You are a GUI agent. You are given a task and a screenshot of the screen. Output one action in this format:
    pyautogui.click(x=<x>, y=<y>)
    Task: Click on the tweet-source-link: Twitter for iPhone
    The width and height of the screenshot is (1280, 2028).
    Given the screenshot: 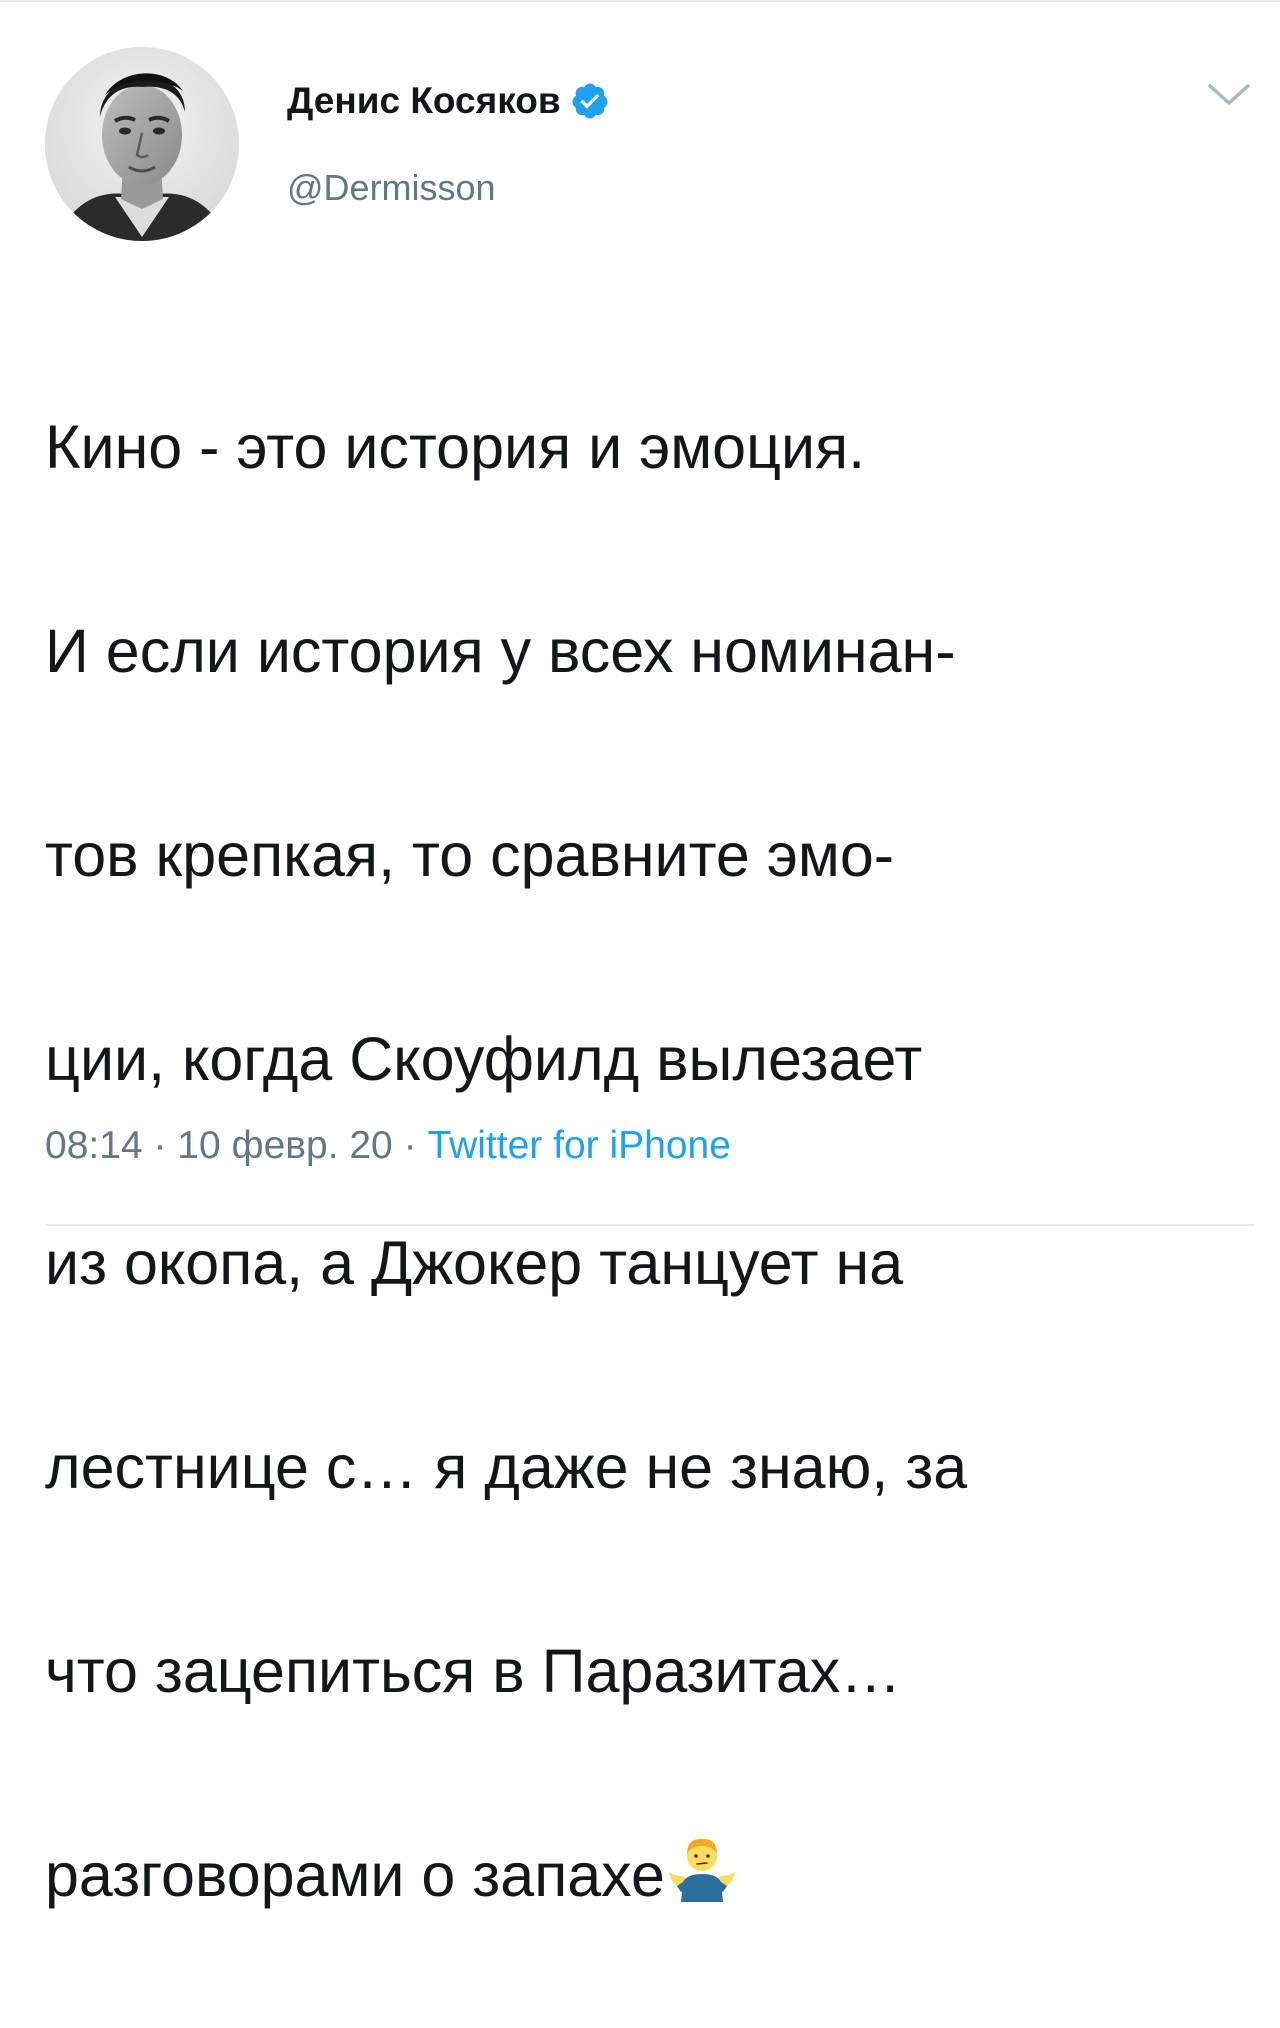 What is the action you would take?
    pyautogui.click(x=578, y=1145)
    